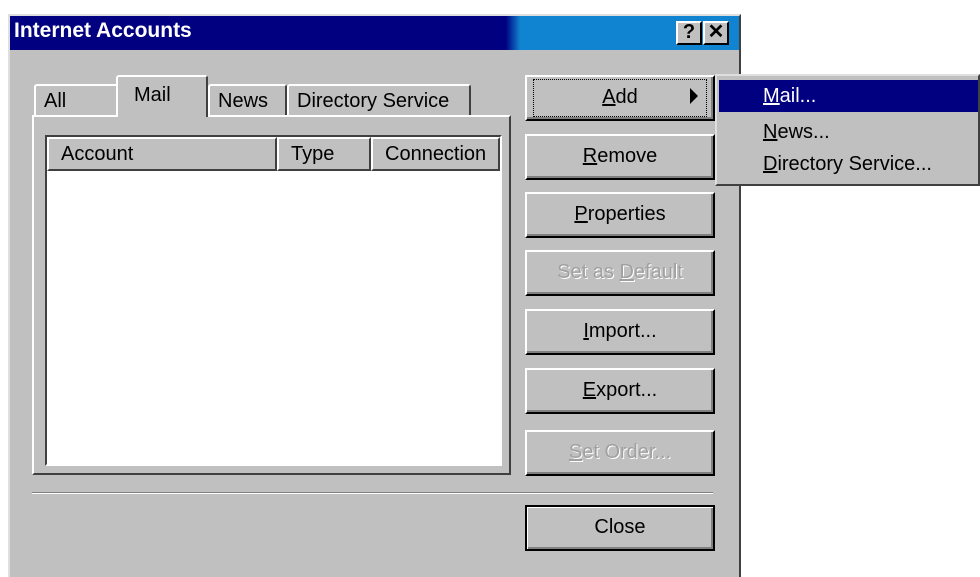 The height and width of the screenshot is (577, 980). What do you see at coordinates (55, 101) in the screenshot?
I see `tab-all-label: All` at bounding box center [55, 101].